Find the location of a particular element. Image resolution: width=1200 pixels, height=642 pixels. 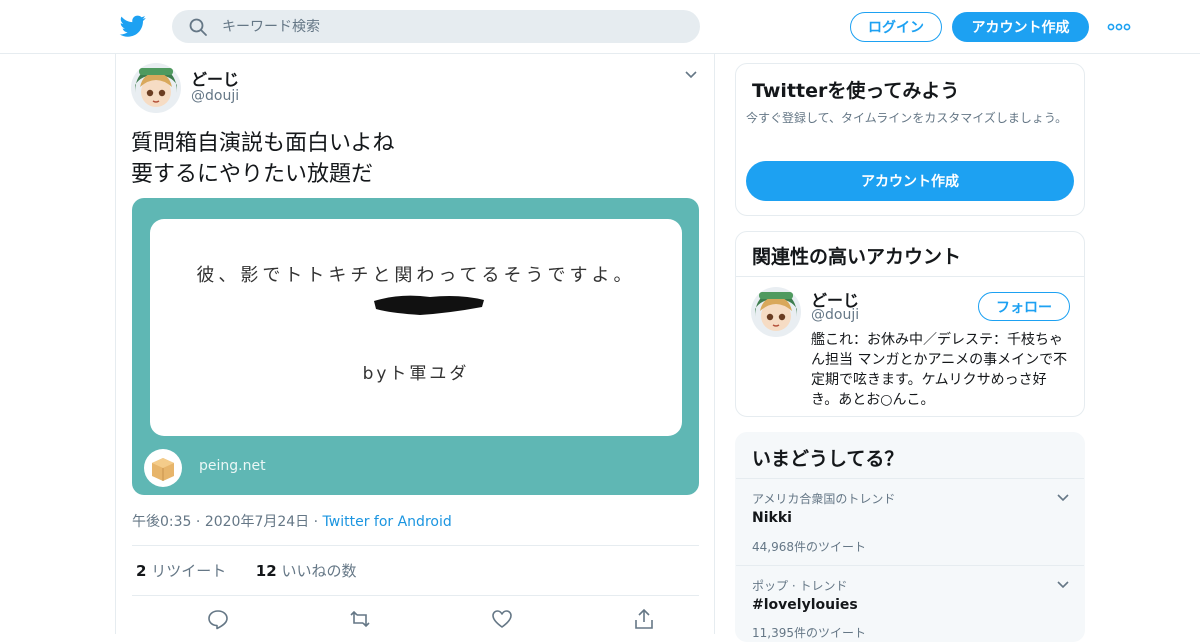

trend-count: 11,395件のツイート is located at coordinates (809, 633).